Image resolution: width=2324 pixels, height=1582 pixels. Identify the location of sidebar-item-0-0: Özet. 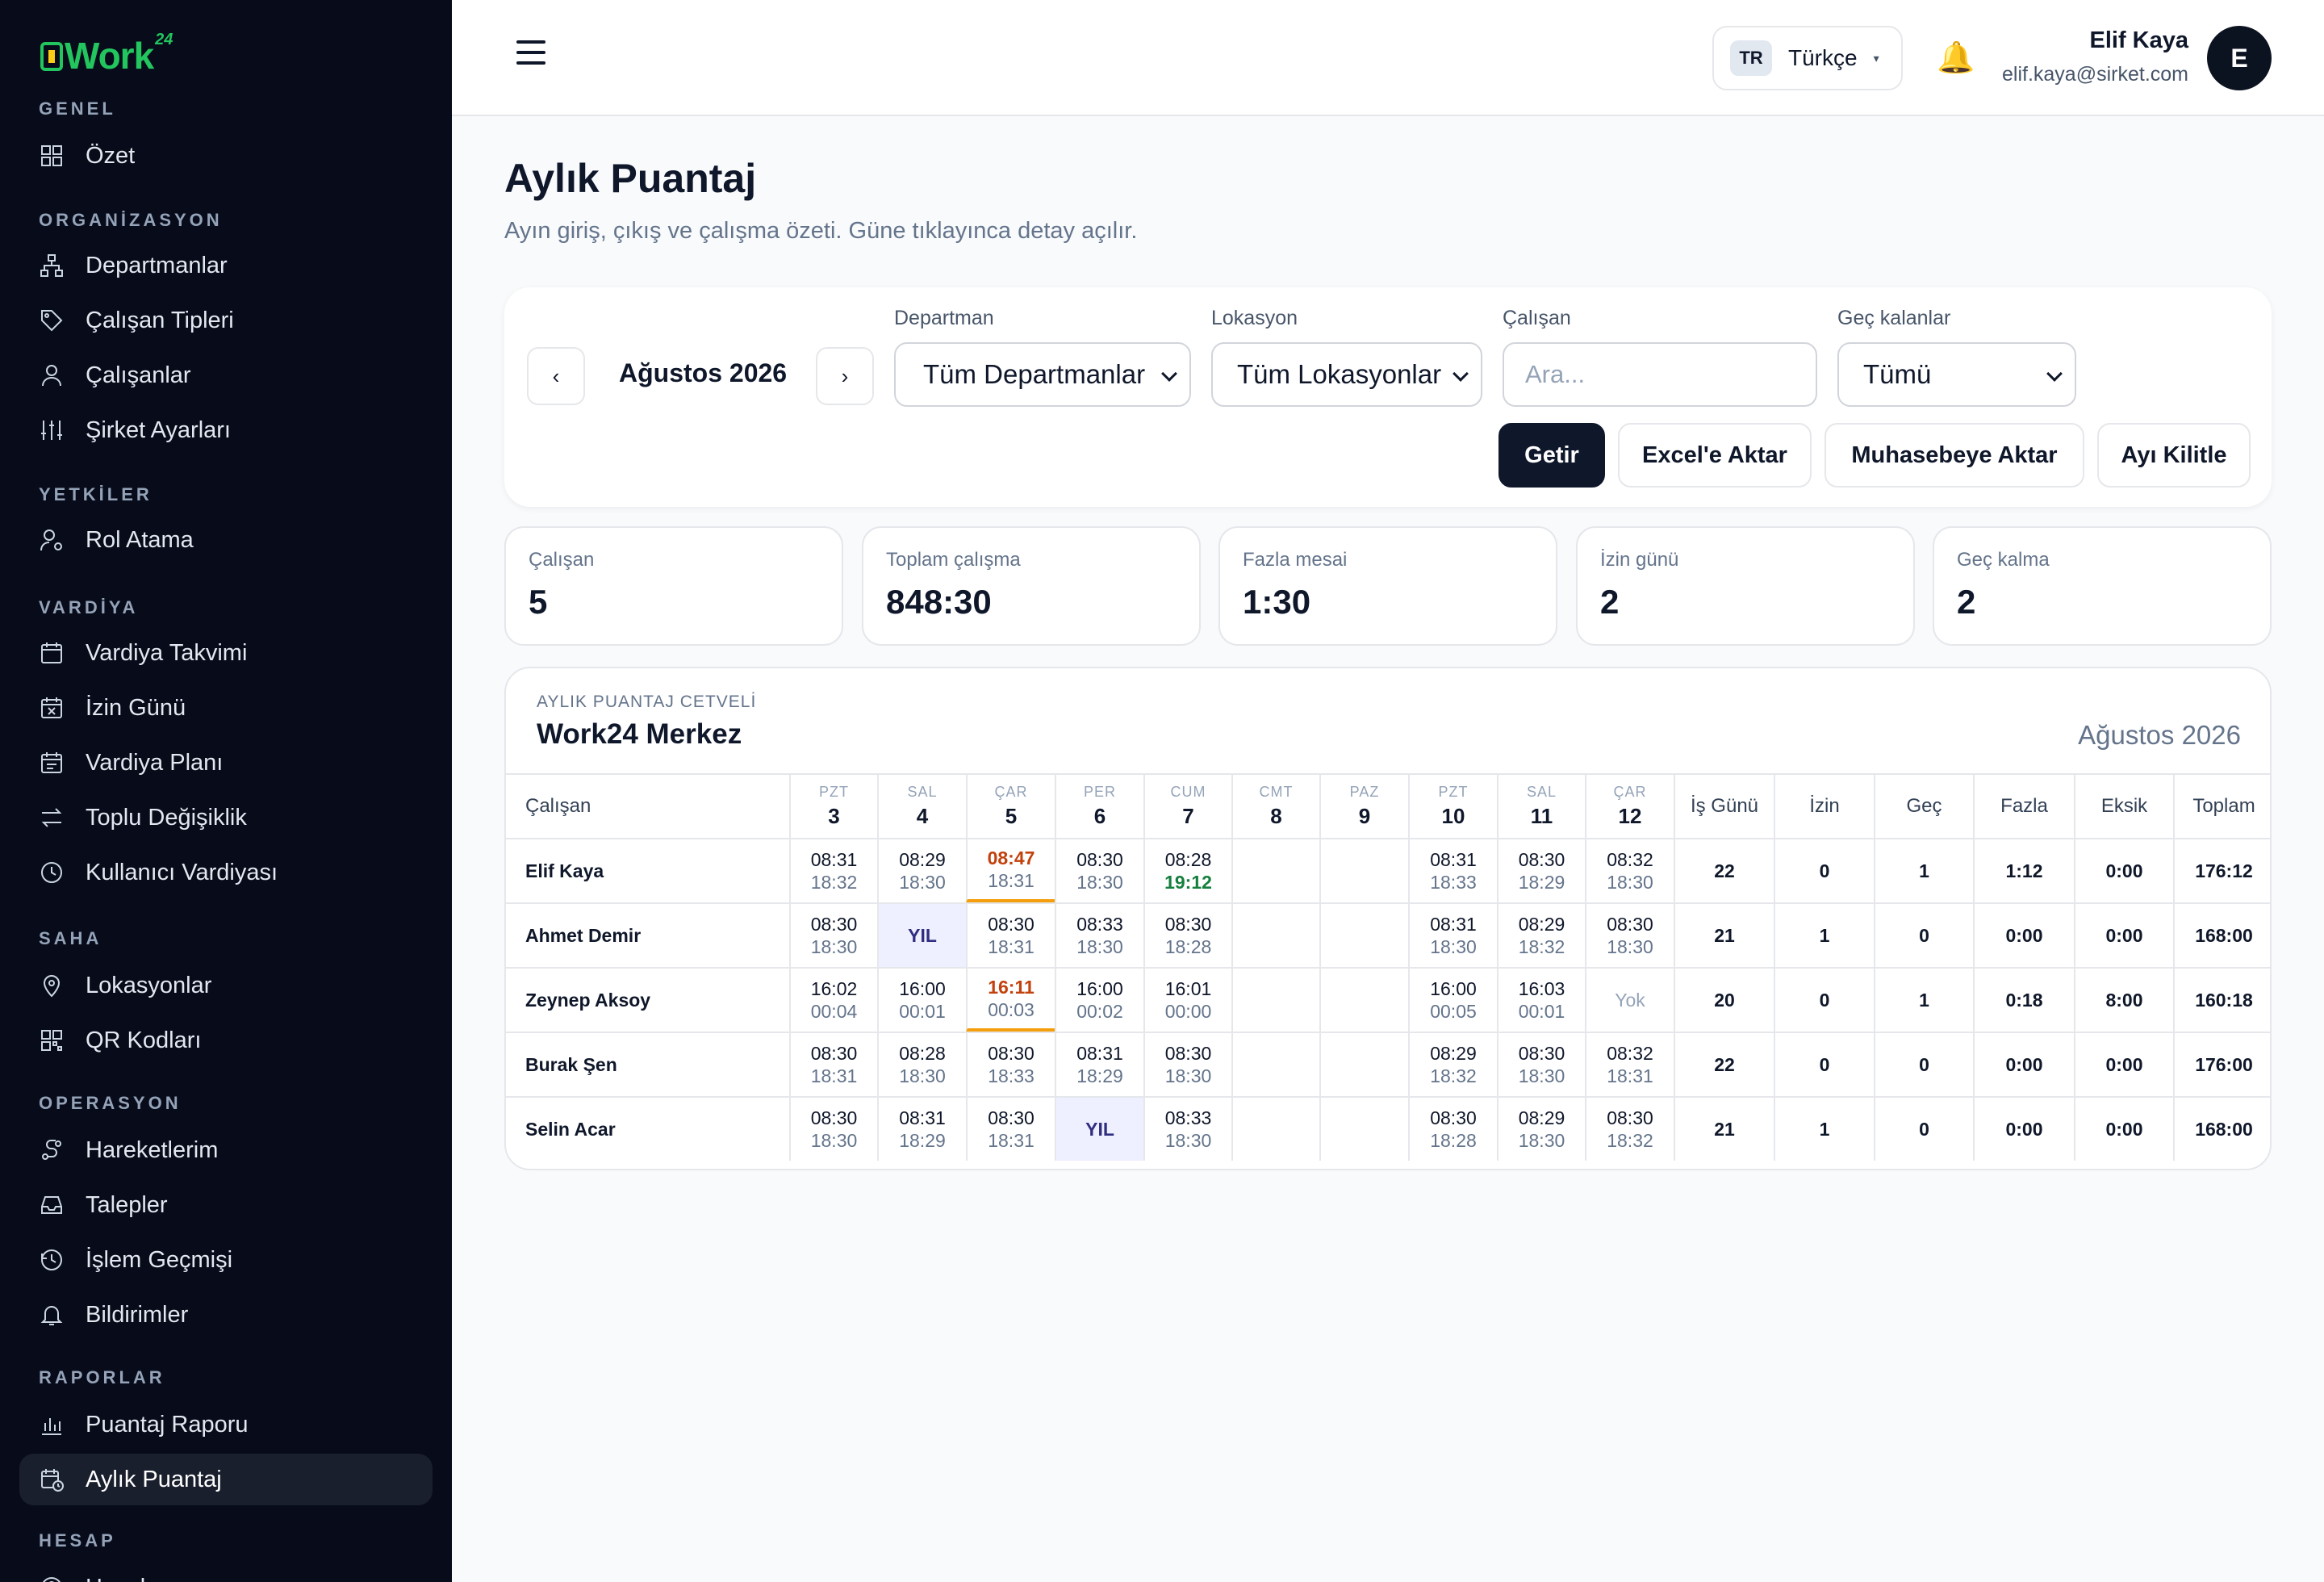
(226, 156).